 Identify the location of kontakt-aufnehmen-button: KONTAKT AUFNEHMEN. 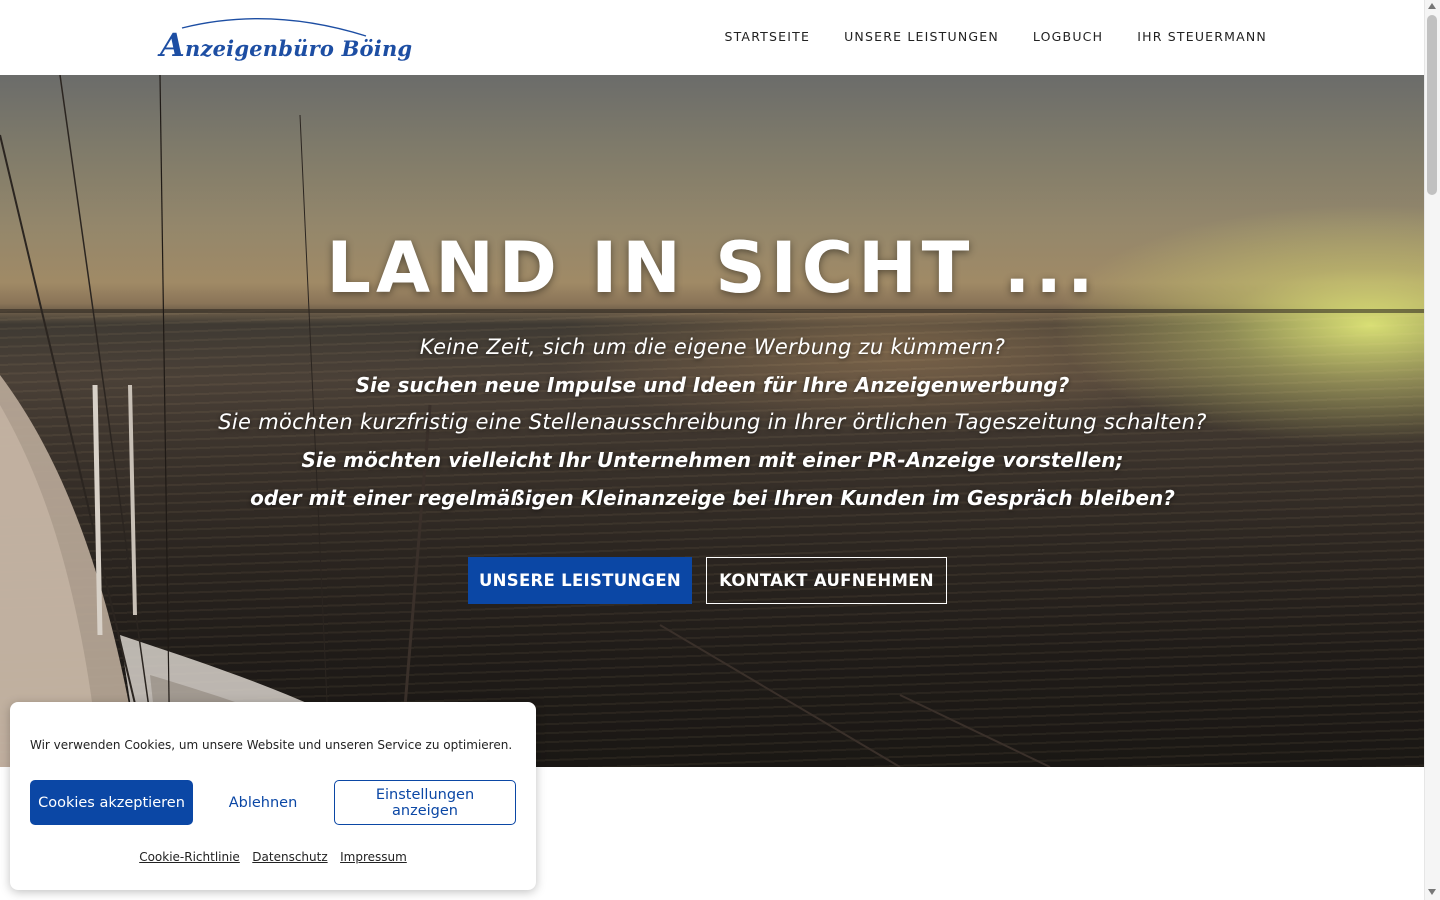
(826, 580).